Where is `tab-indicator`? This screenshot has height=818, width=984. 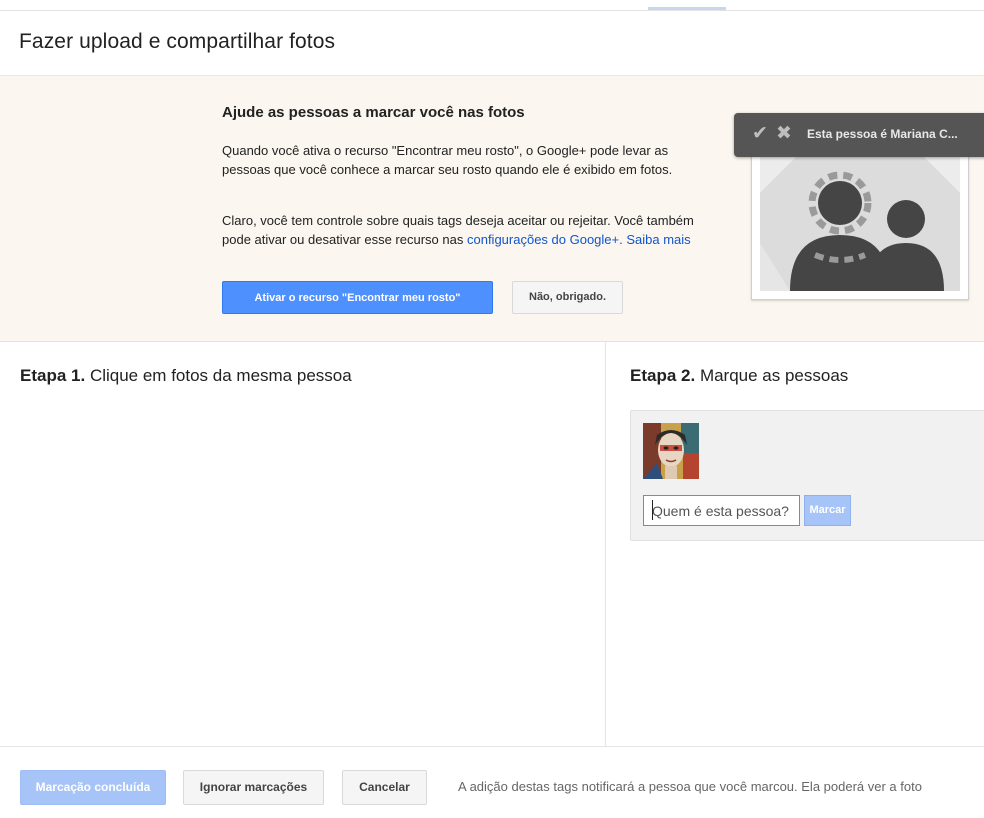
tab-indicator is located at coordinates (687, 8).